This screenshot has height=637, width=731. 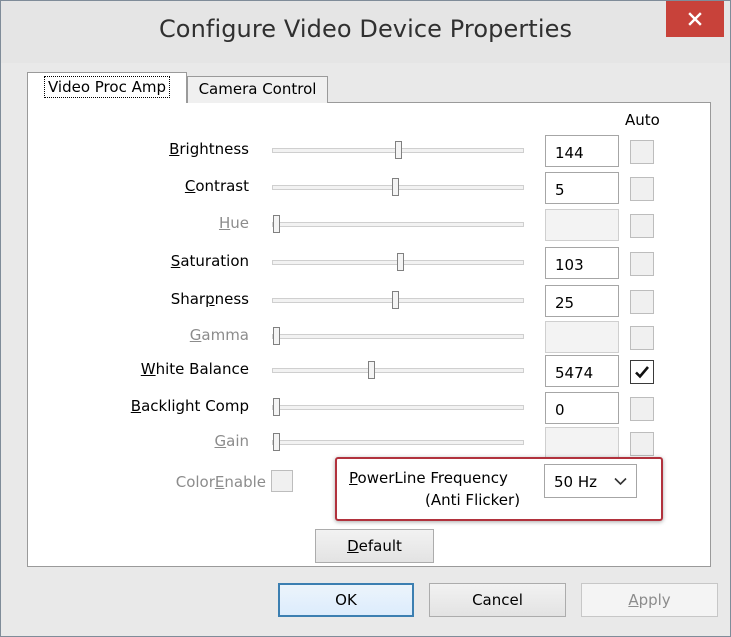 I want to click on saturation-slider-thumb, so click(x=400, y=262).